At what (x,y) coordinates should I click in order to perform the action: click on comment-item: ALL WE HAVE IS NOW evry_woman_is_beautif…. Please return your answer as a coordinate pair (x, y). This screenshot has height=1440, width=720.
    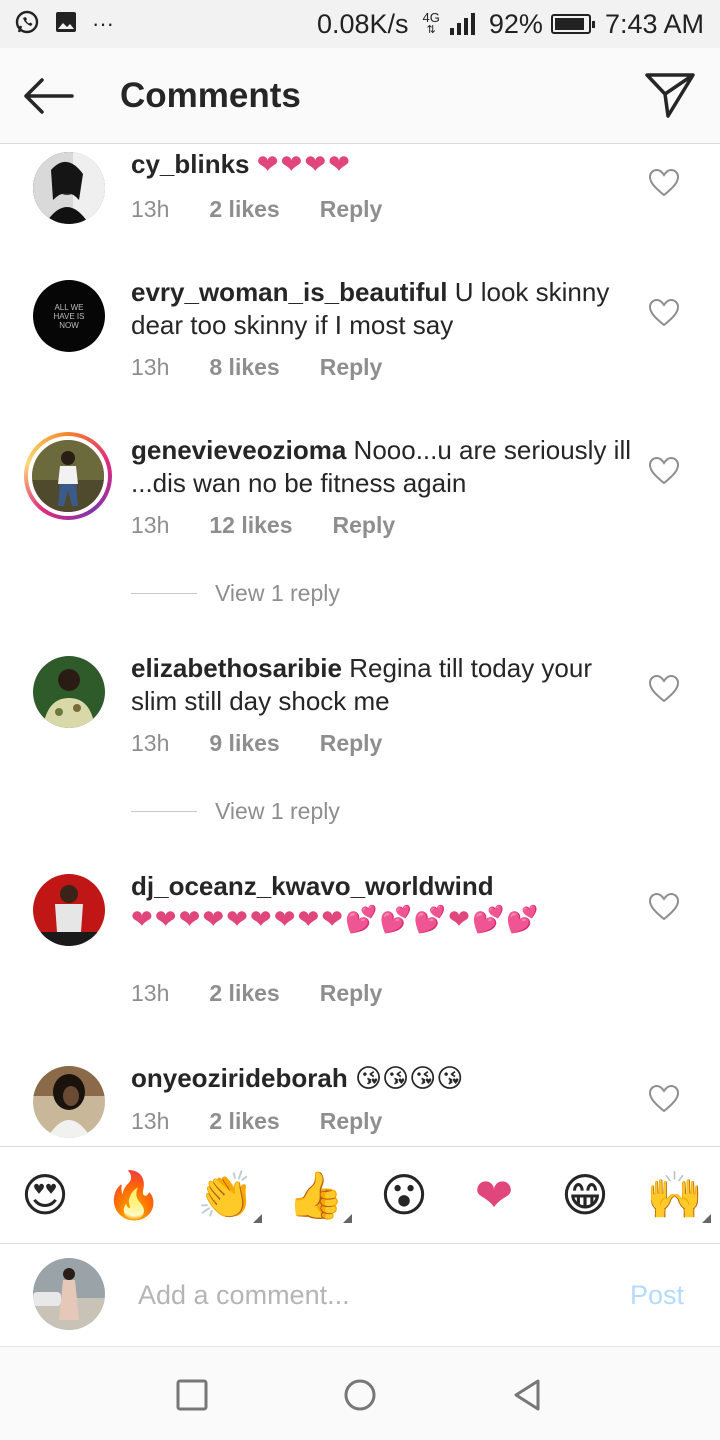
    Looking at the image, I should click on (360, 339).